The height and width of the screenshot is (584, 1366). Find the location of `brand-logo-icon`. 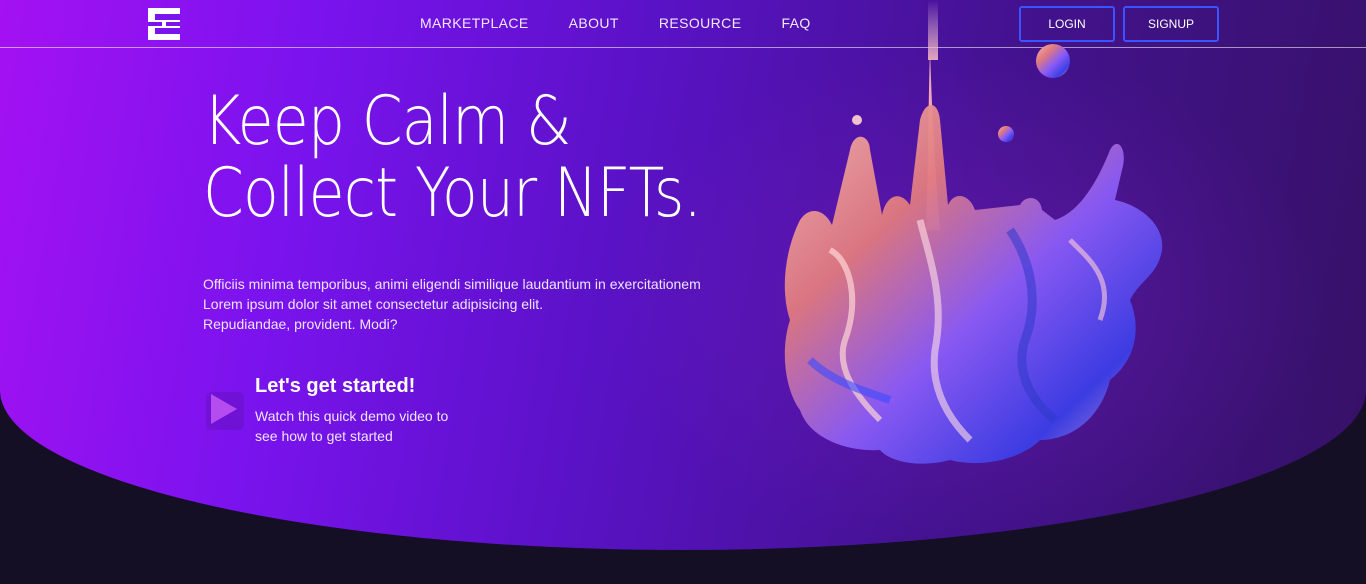

brand-logo-icon is located at coordinates (164, 24).